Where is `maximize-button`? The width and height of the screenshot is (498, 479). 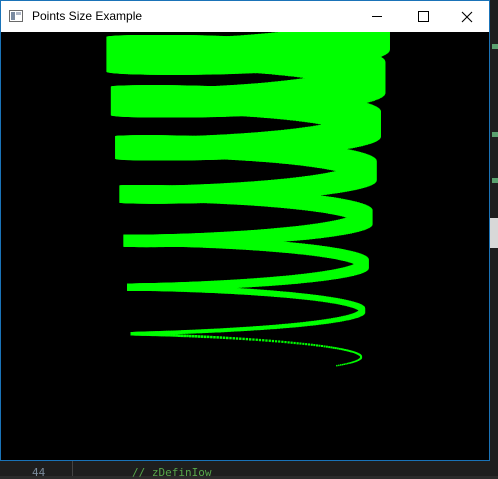 maximize-button is located at coordinates (423, 16).